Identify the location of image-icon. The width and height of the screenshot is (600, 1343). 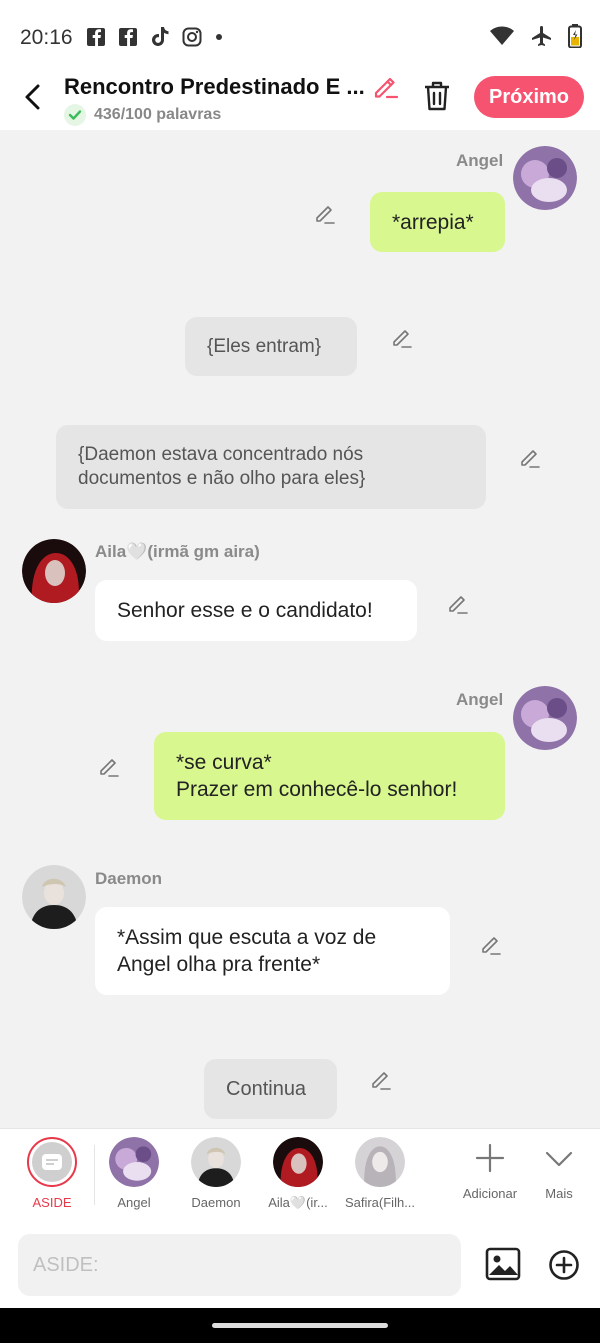
(503, 1264).